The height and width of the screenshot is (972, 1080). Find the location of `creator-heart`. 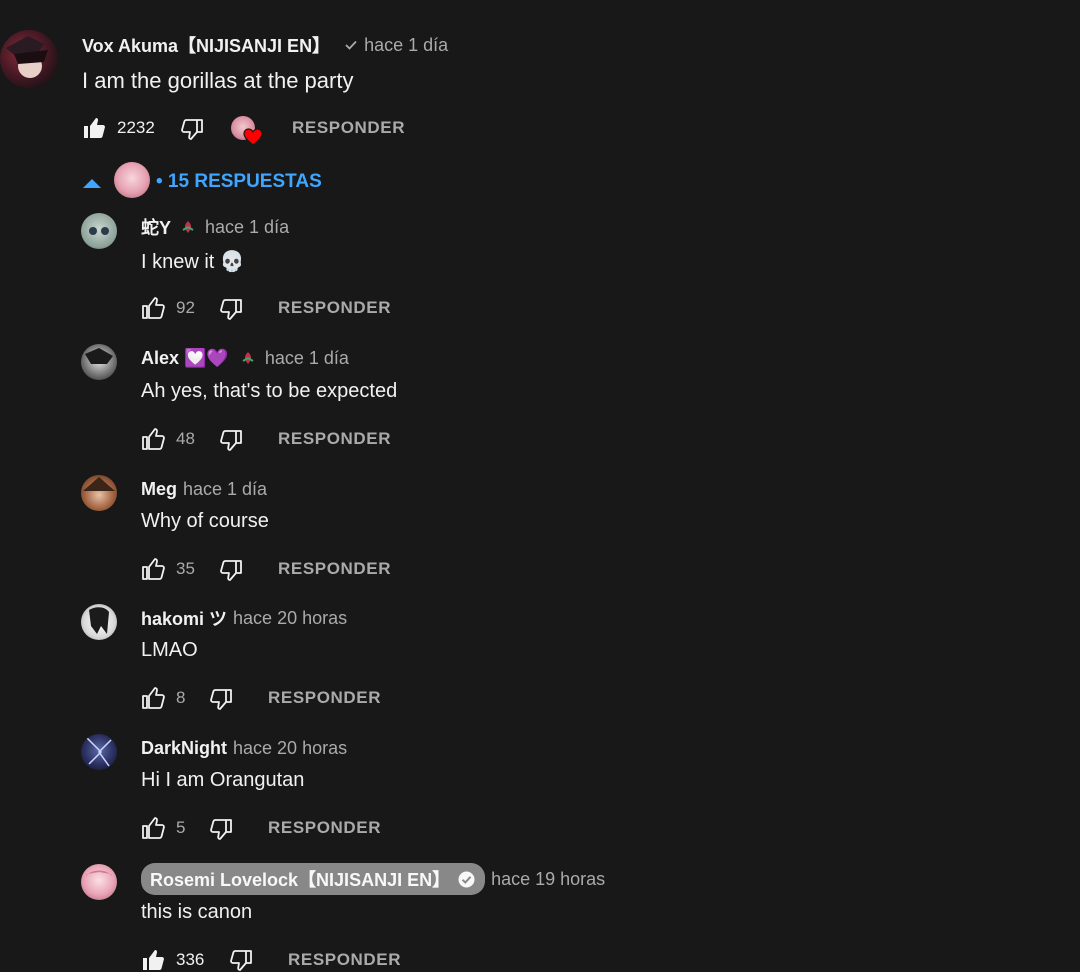

creator-heart is located at coordinates (248, 132).